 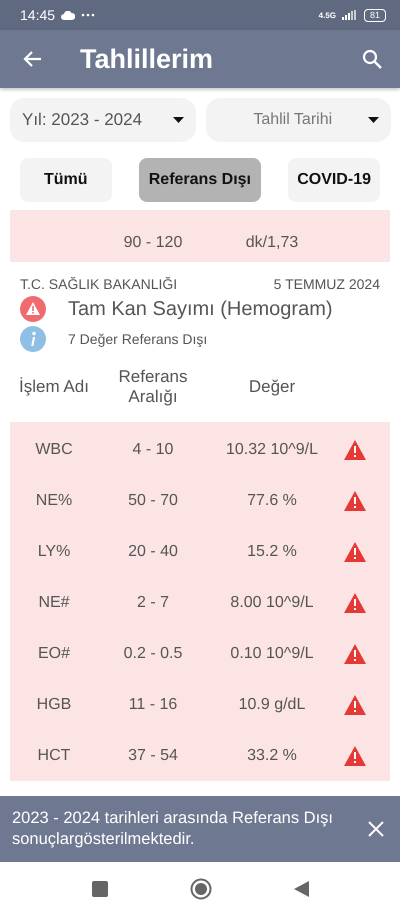 What do you see at coordinates (54, 449) in the screenshot?
I see `test-code: WBC` at bounding box center [54, 449].